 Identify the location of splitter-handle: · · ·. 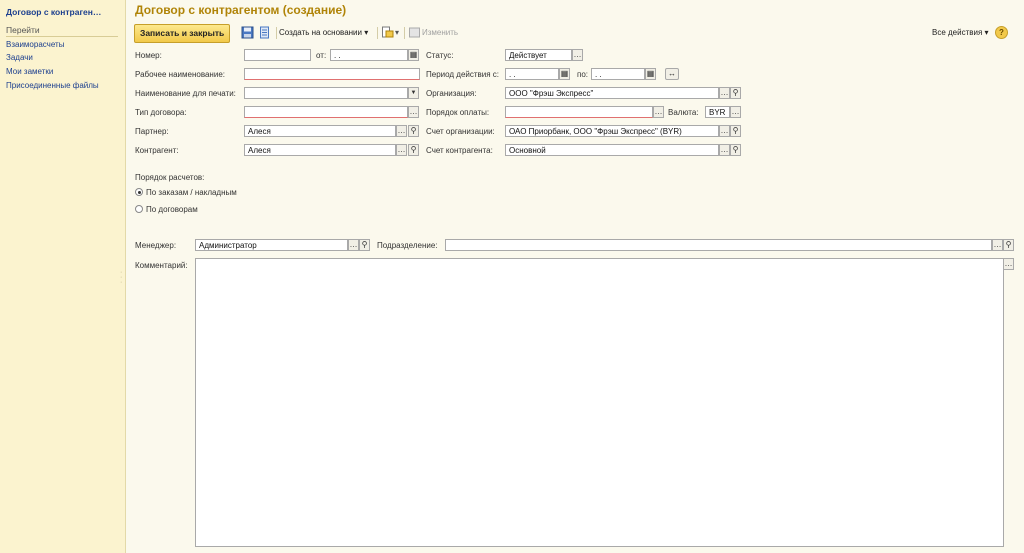
(121, 277).